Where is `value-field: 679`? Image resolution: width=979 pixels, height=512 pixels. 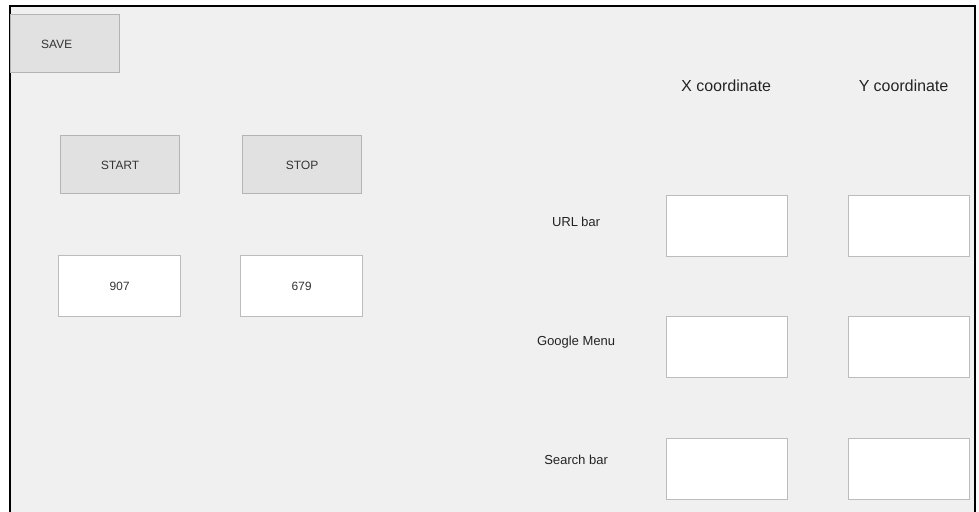
value-field: 679 is located at coordinates (301, 286).